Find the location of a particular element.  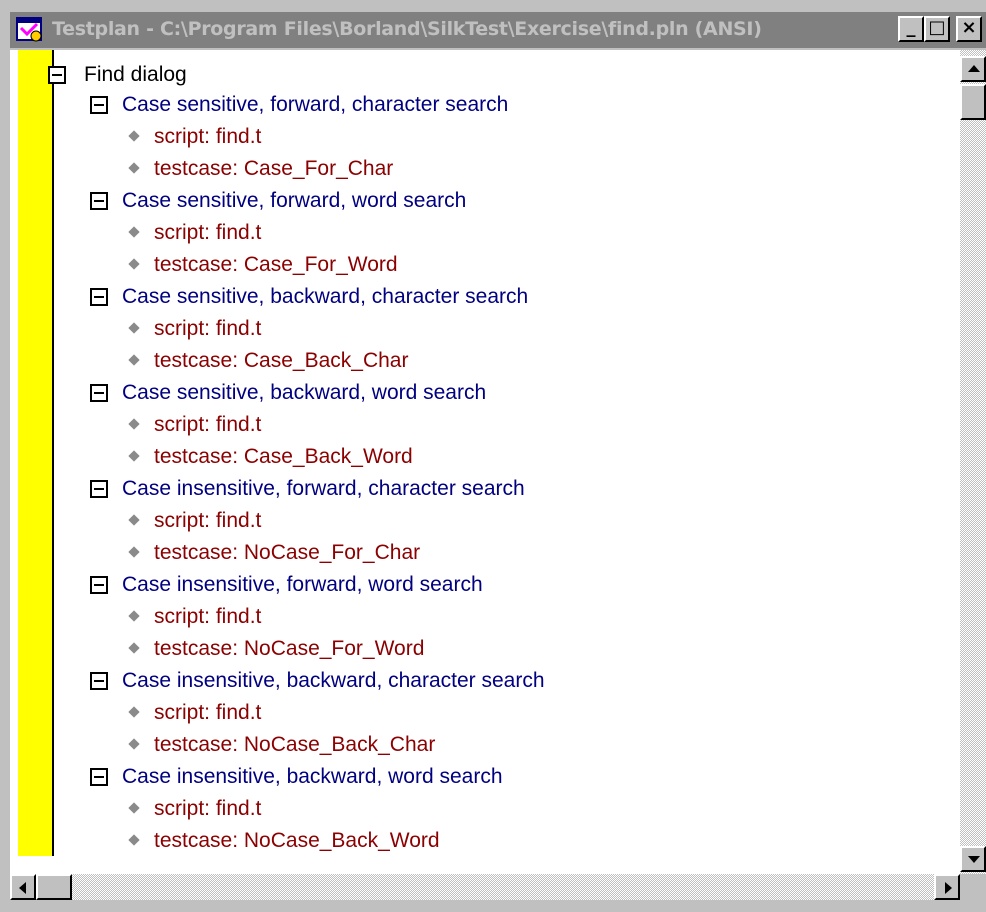

testcase-label: testcase: Case_For_Char is located at coordinates (274, 168).